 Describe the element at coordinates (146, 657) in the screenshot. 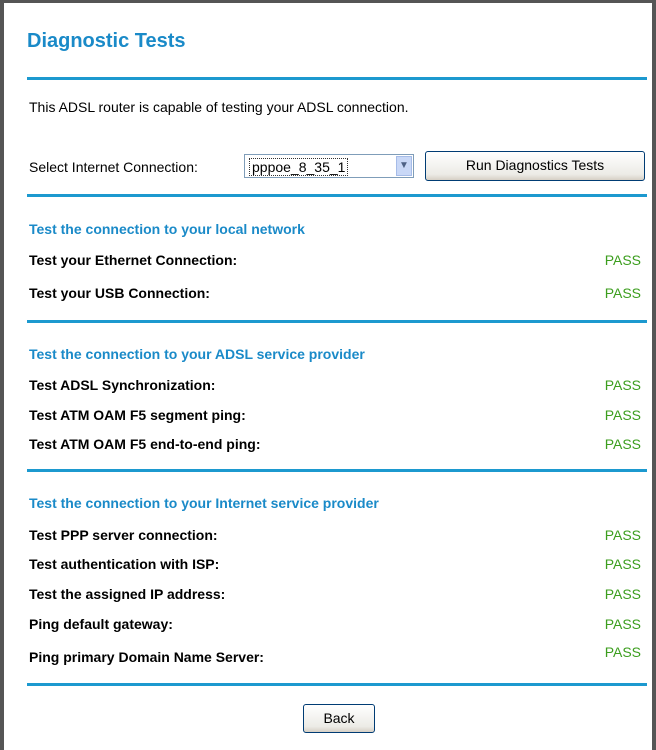

I see `test-label: Ping primary Domain Name Server:` at that location.